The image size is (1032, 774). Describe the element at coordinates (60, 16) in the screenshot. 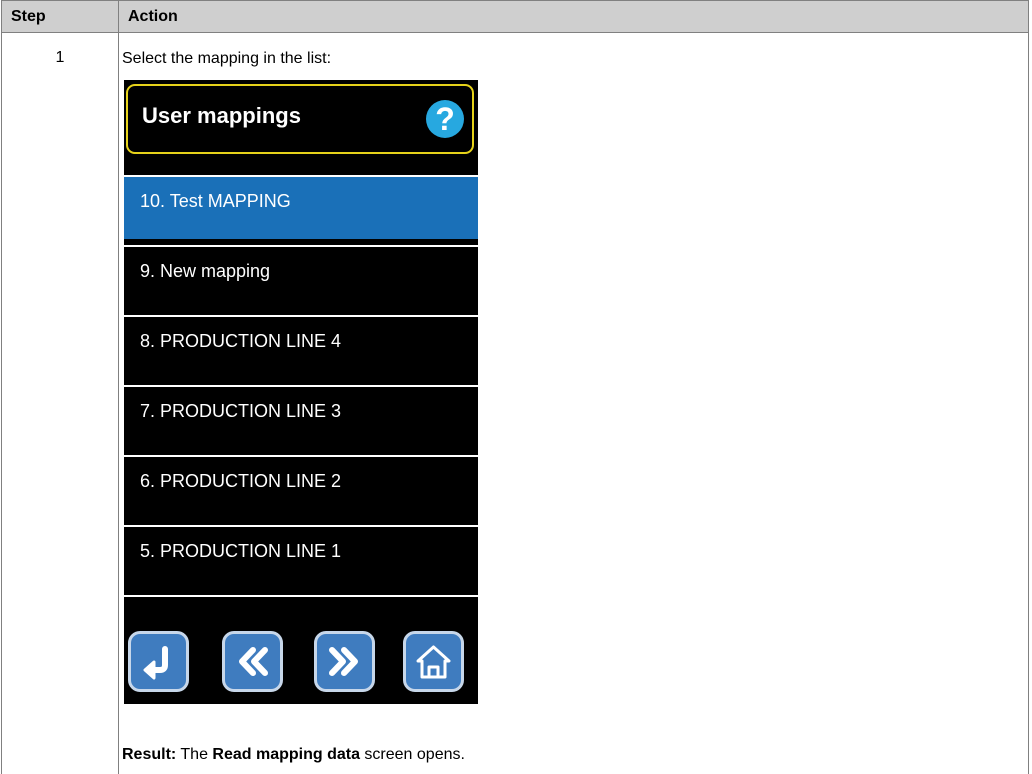

I see `header-step: Step` at that location.